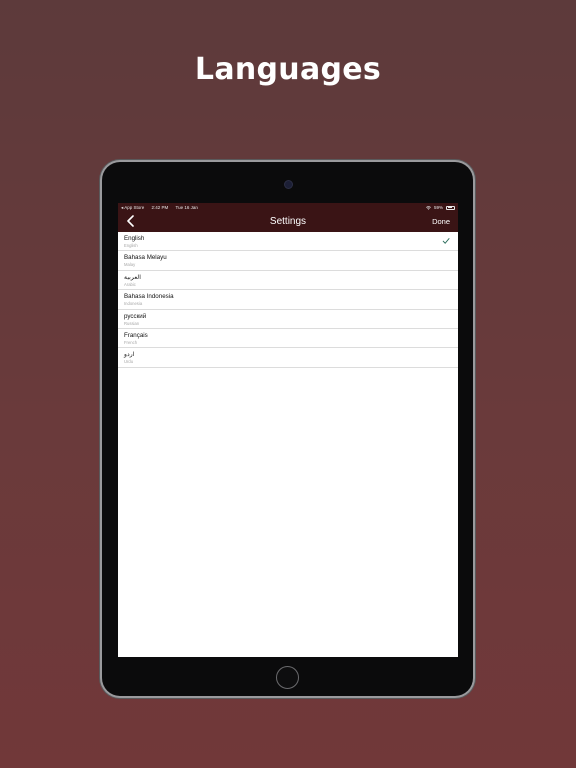 This screenshot has width=576, height=768. Describe the element at coordinates (131, 245) in the screenshot. I see `language-subtitle: English` at that location.